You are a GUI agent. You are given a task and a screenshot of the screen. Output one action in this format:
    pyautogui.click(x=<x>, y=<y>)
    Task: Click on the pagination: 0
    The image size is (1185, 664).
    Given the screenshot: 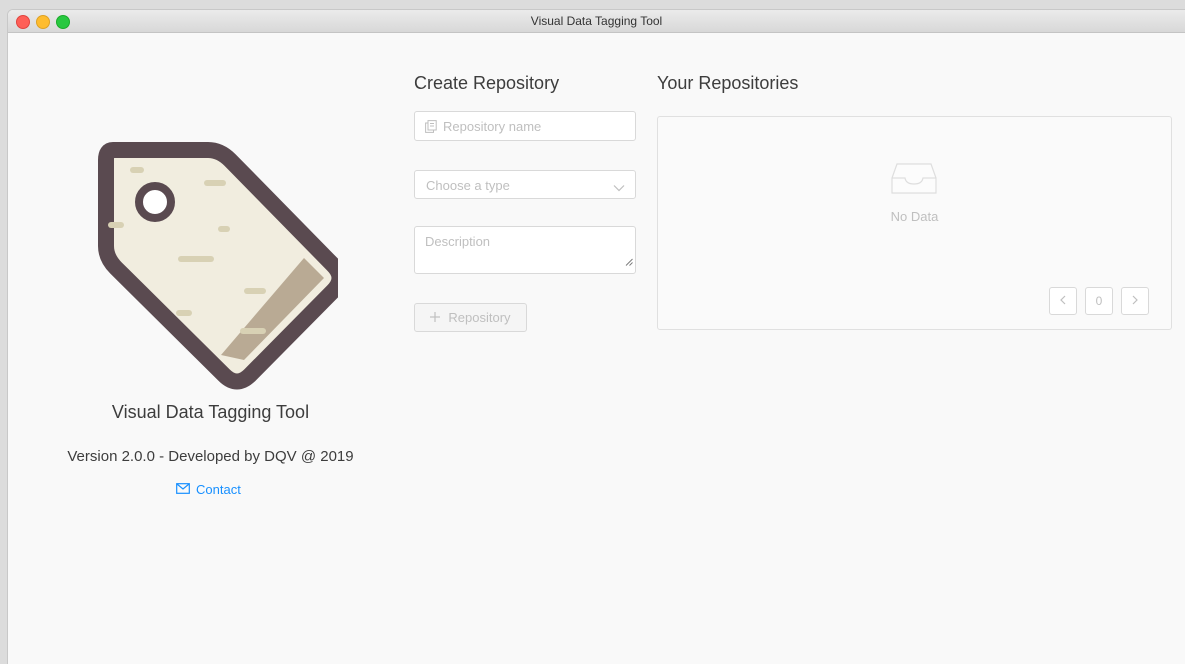 What is the action you would take?
    pyautogui.click(x=1099, y=301)
    